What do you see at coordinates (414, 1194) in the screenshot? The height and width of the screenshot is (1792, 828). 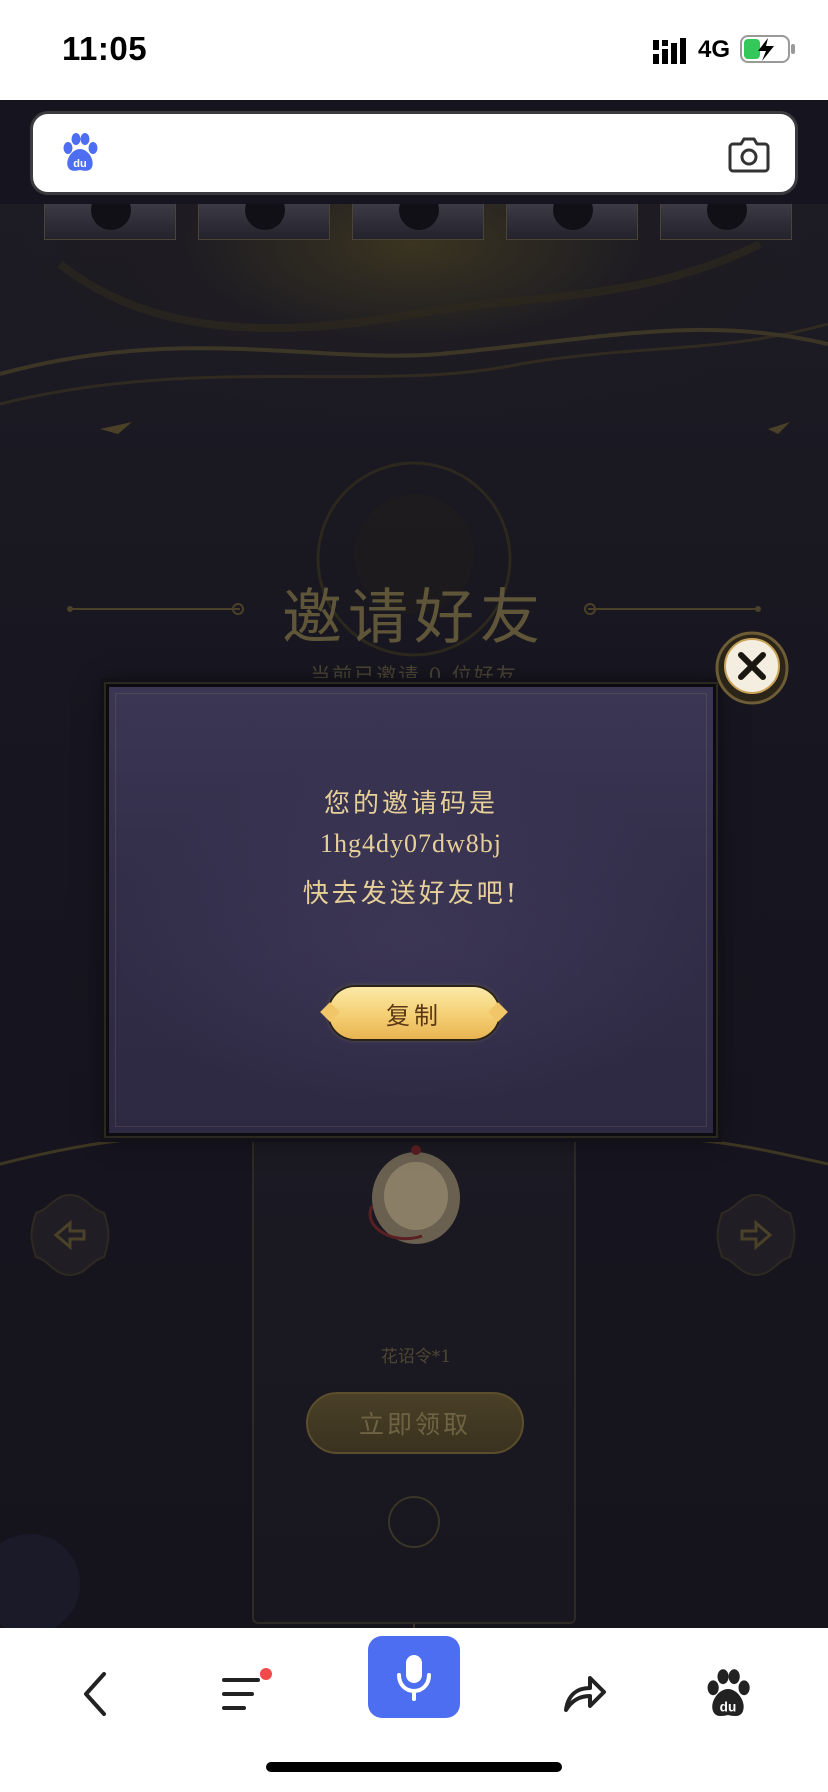 I see `token-item-icon` at bounding box center [414, 1194].